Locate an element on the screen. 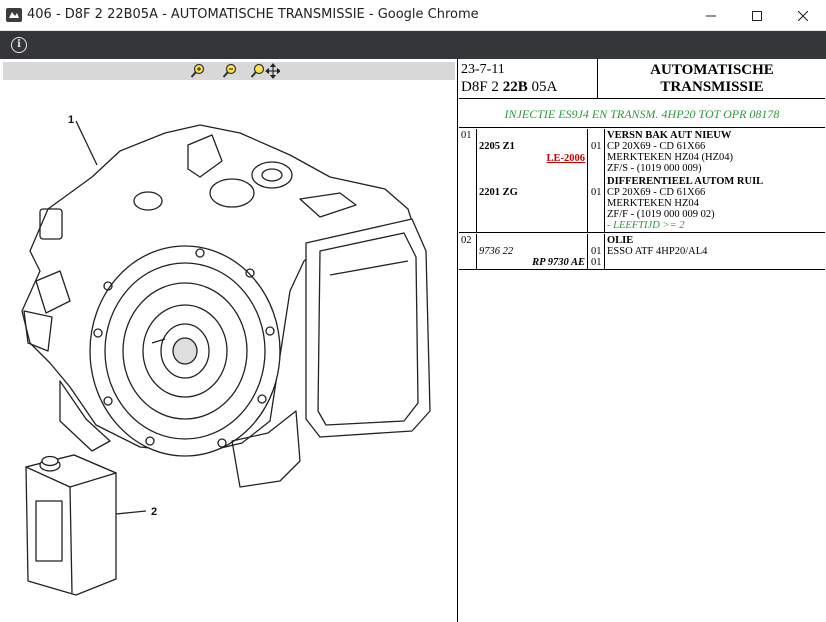  part-ref: 9736 22 is located at coordinates (496, 251).